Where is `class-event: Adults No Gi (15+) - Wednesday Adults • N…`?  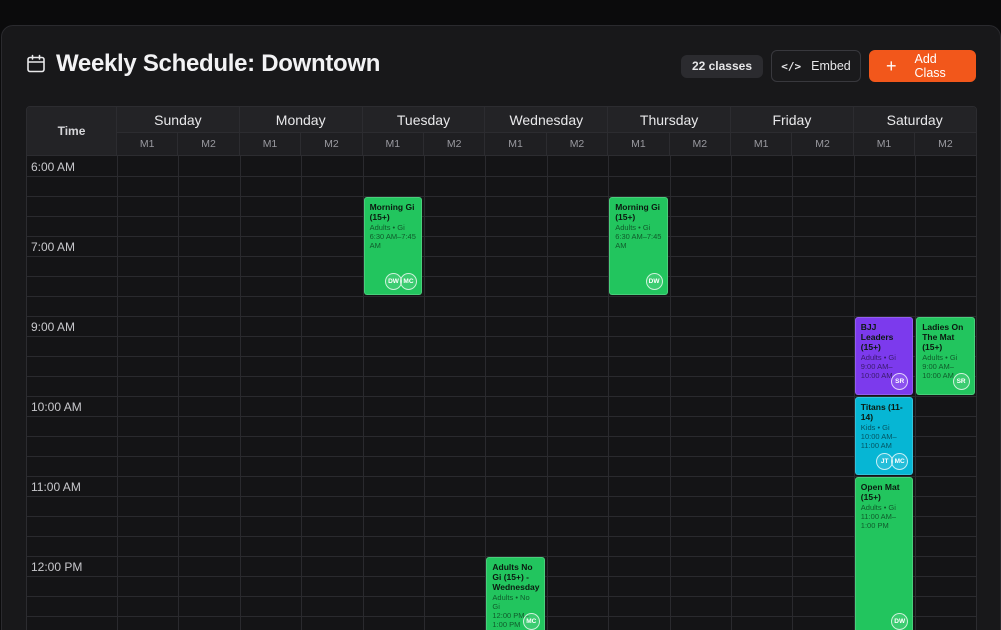 class-event: Adults No Gi (15+) - Wednesday Adults • N… is located at coordinates (515, 593).